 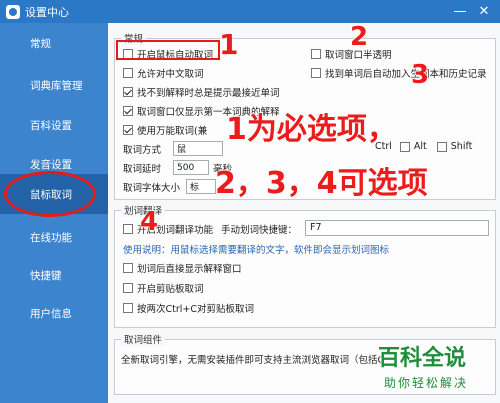 I want to click on sidebar-item-dictionary: 词典库管理, so click(x=54, y=85).